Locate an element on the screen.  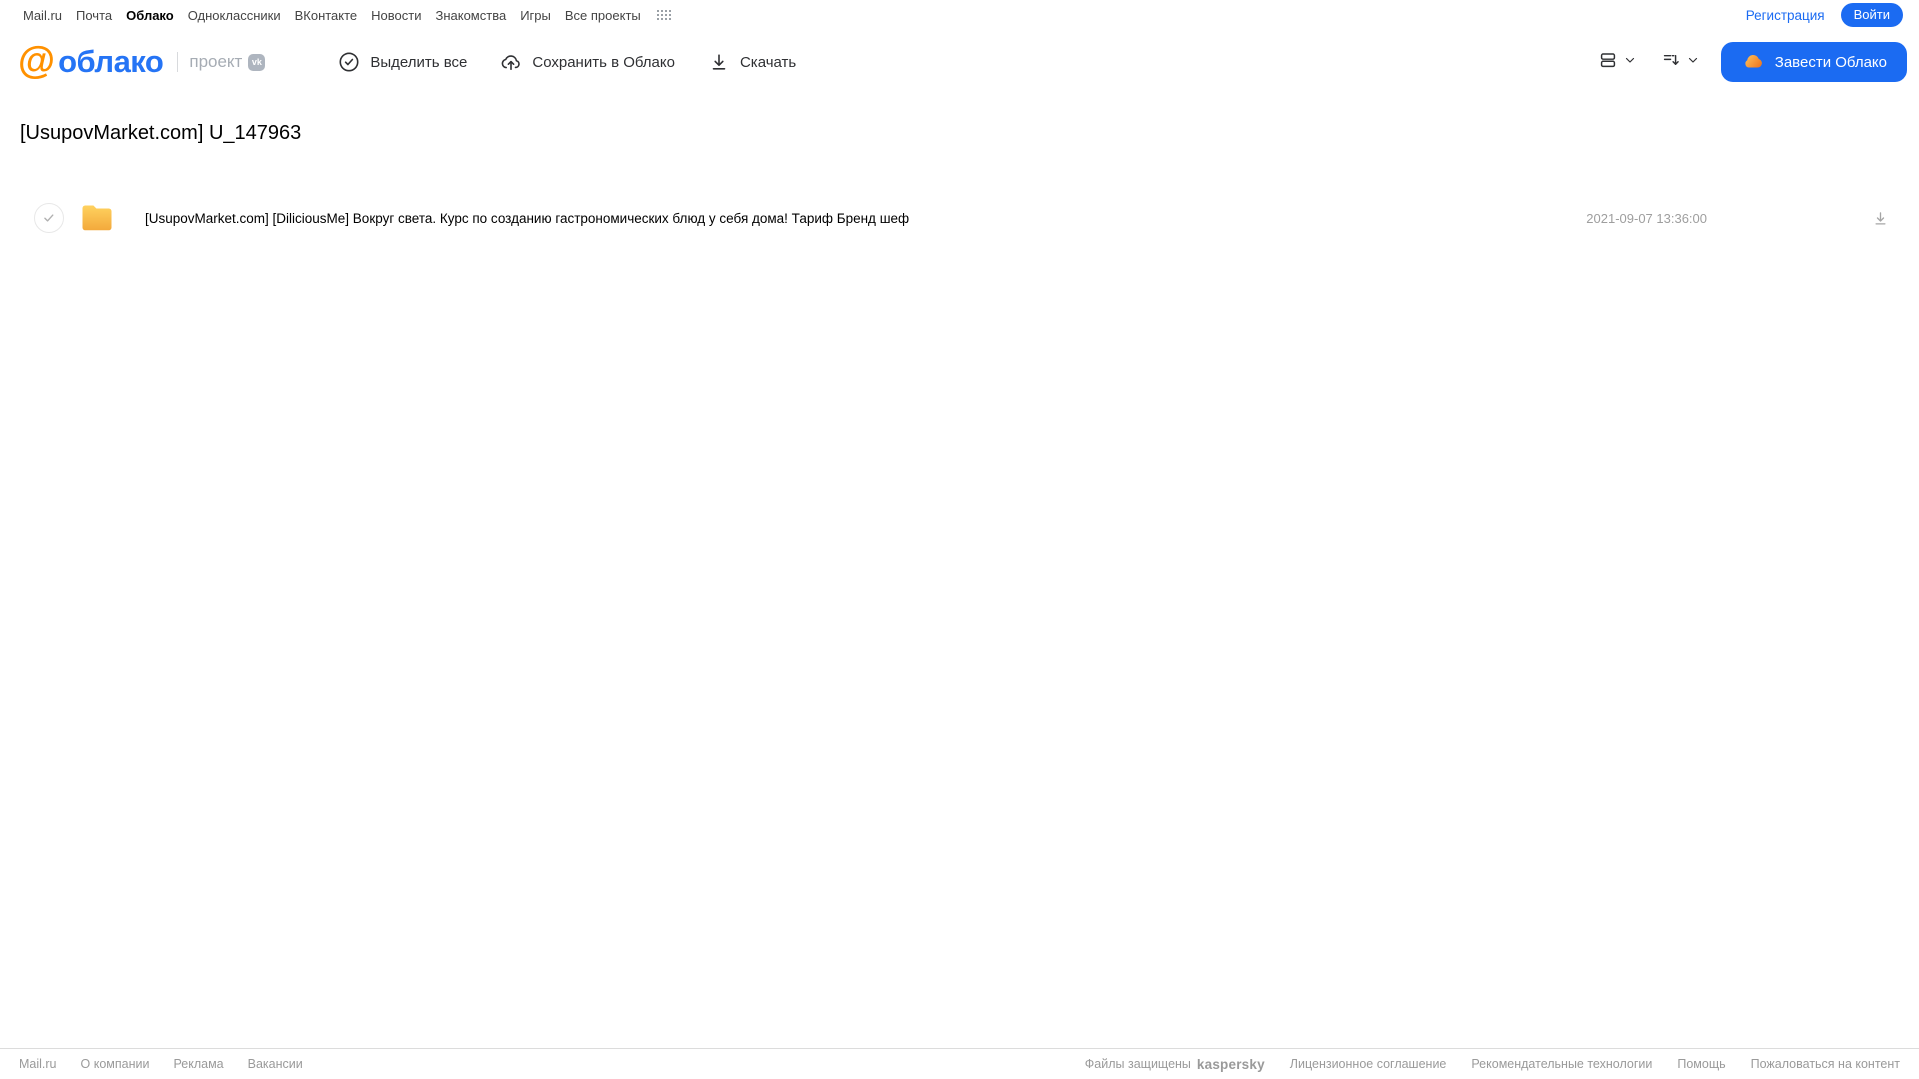
get-cloud-button: Завести Облако is located at coordinates (1813, 62).